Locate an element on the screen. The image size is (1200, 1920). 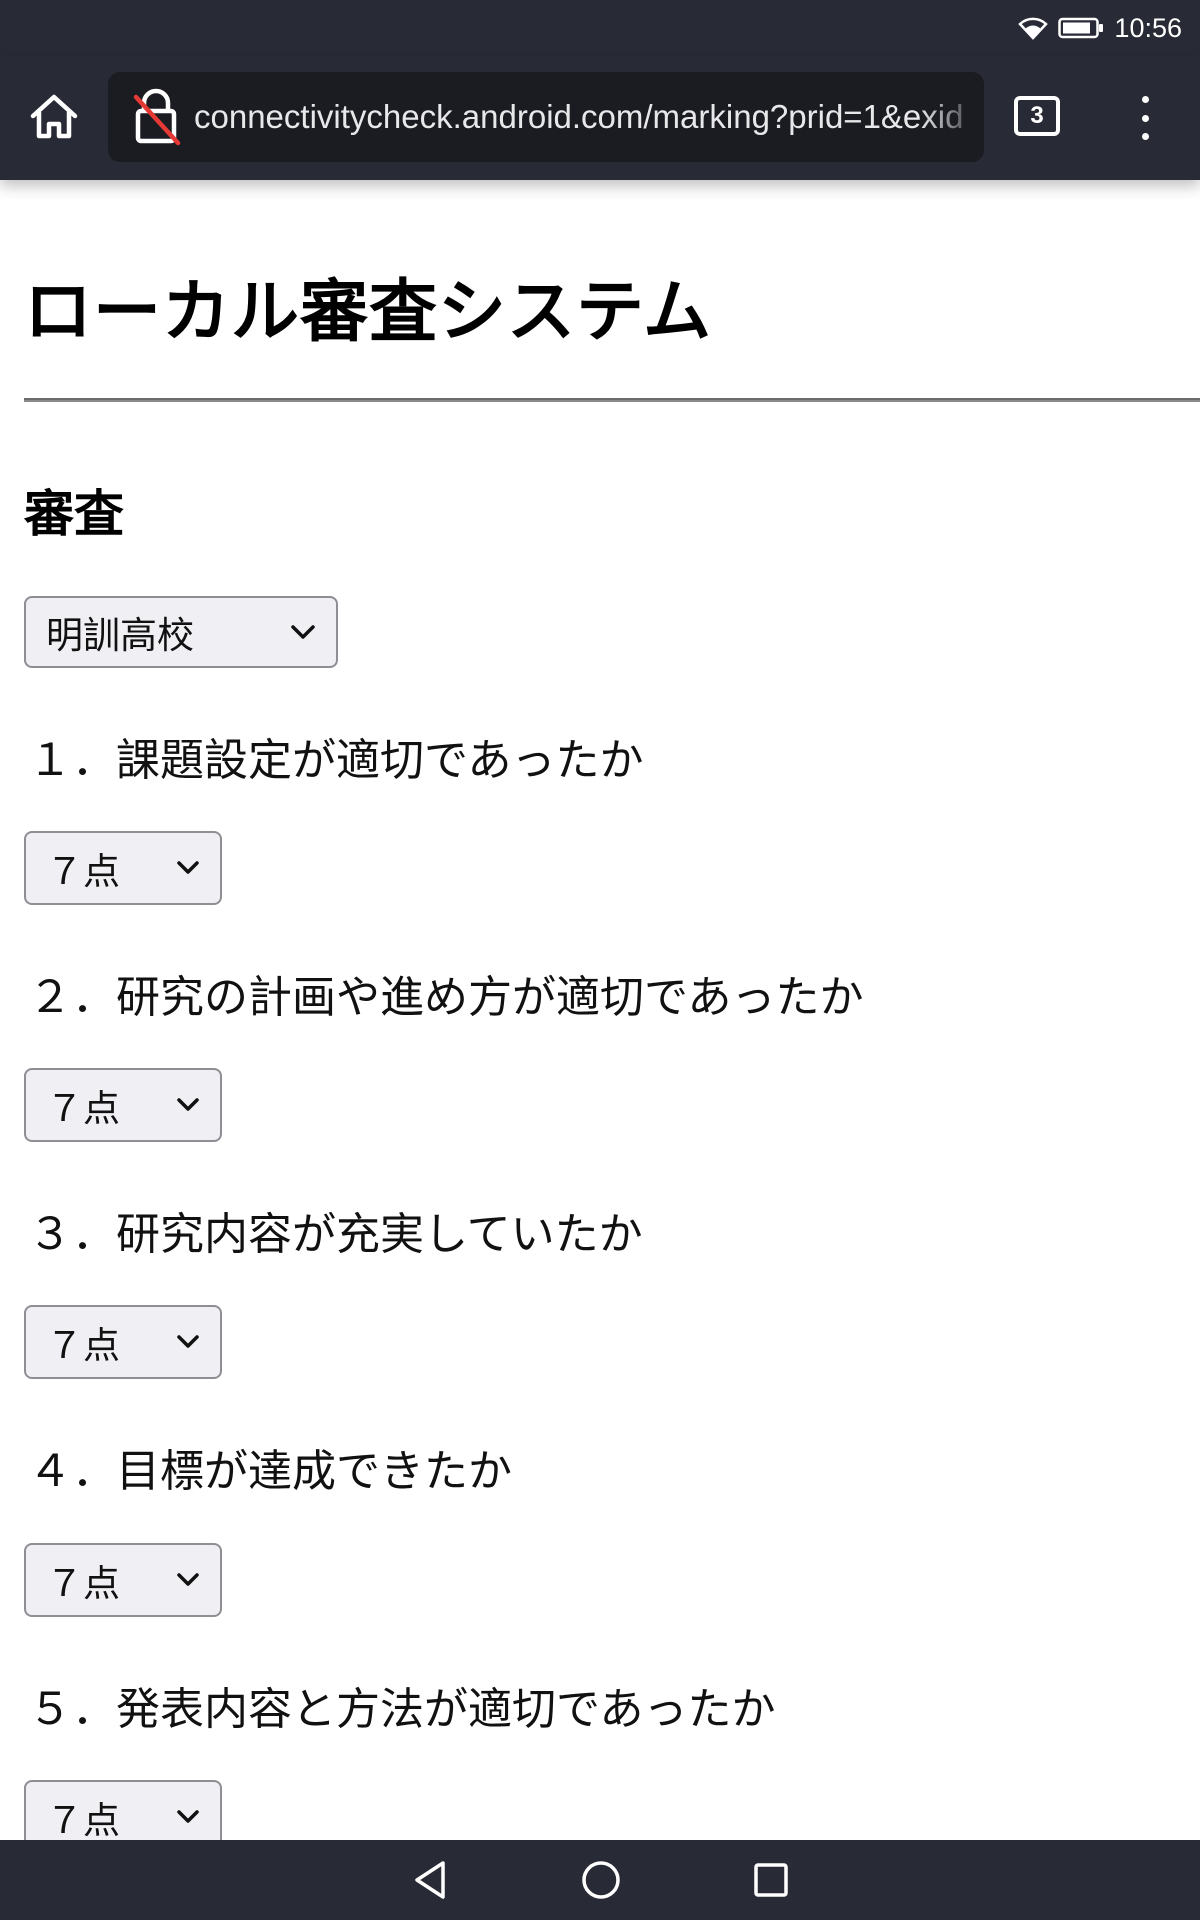
more-vert-icon is located at coordinates (1145, 118).